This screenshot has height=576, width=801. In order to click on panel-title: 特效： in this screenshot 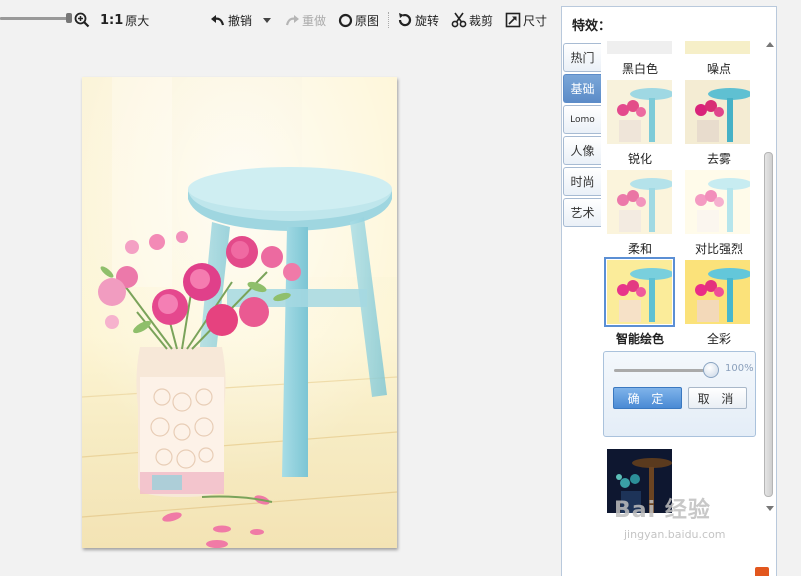, I will do `click(592, 26)`.